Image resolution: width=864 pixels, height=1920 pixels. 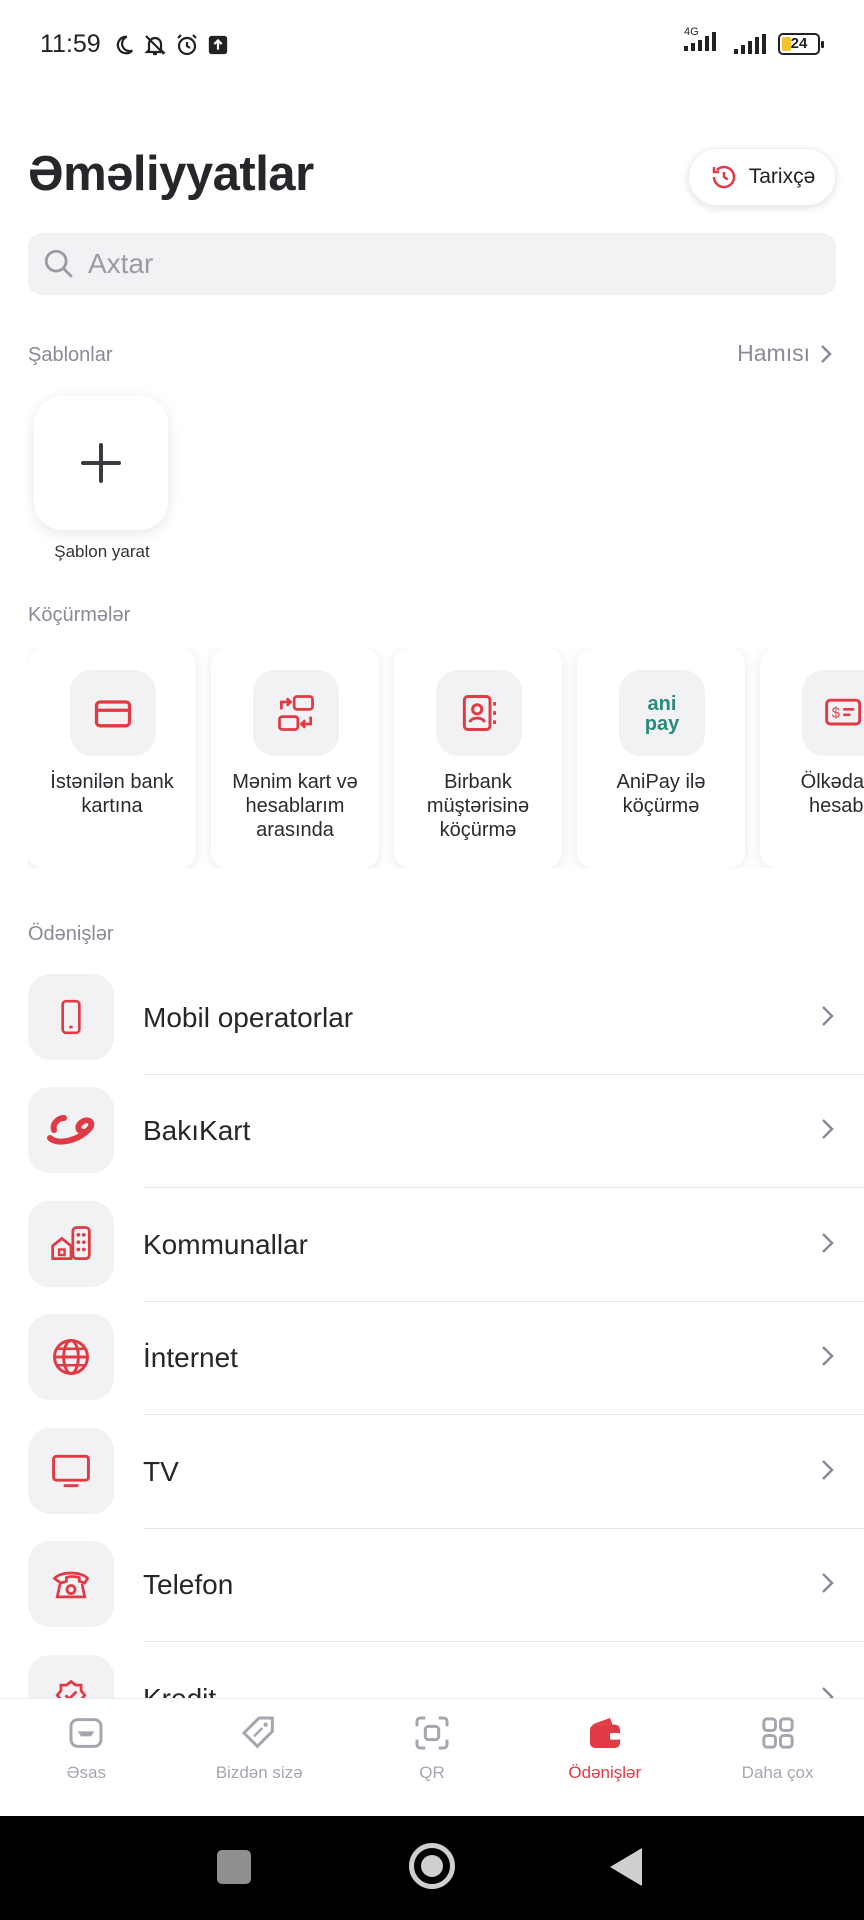 What do you see at coordinates (432, 1031) in the screenshot?
I see `payment-row-mobile: Mobil operatorlar` at bounding box center [432, 1031].